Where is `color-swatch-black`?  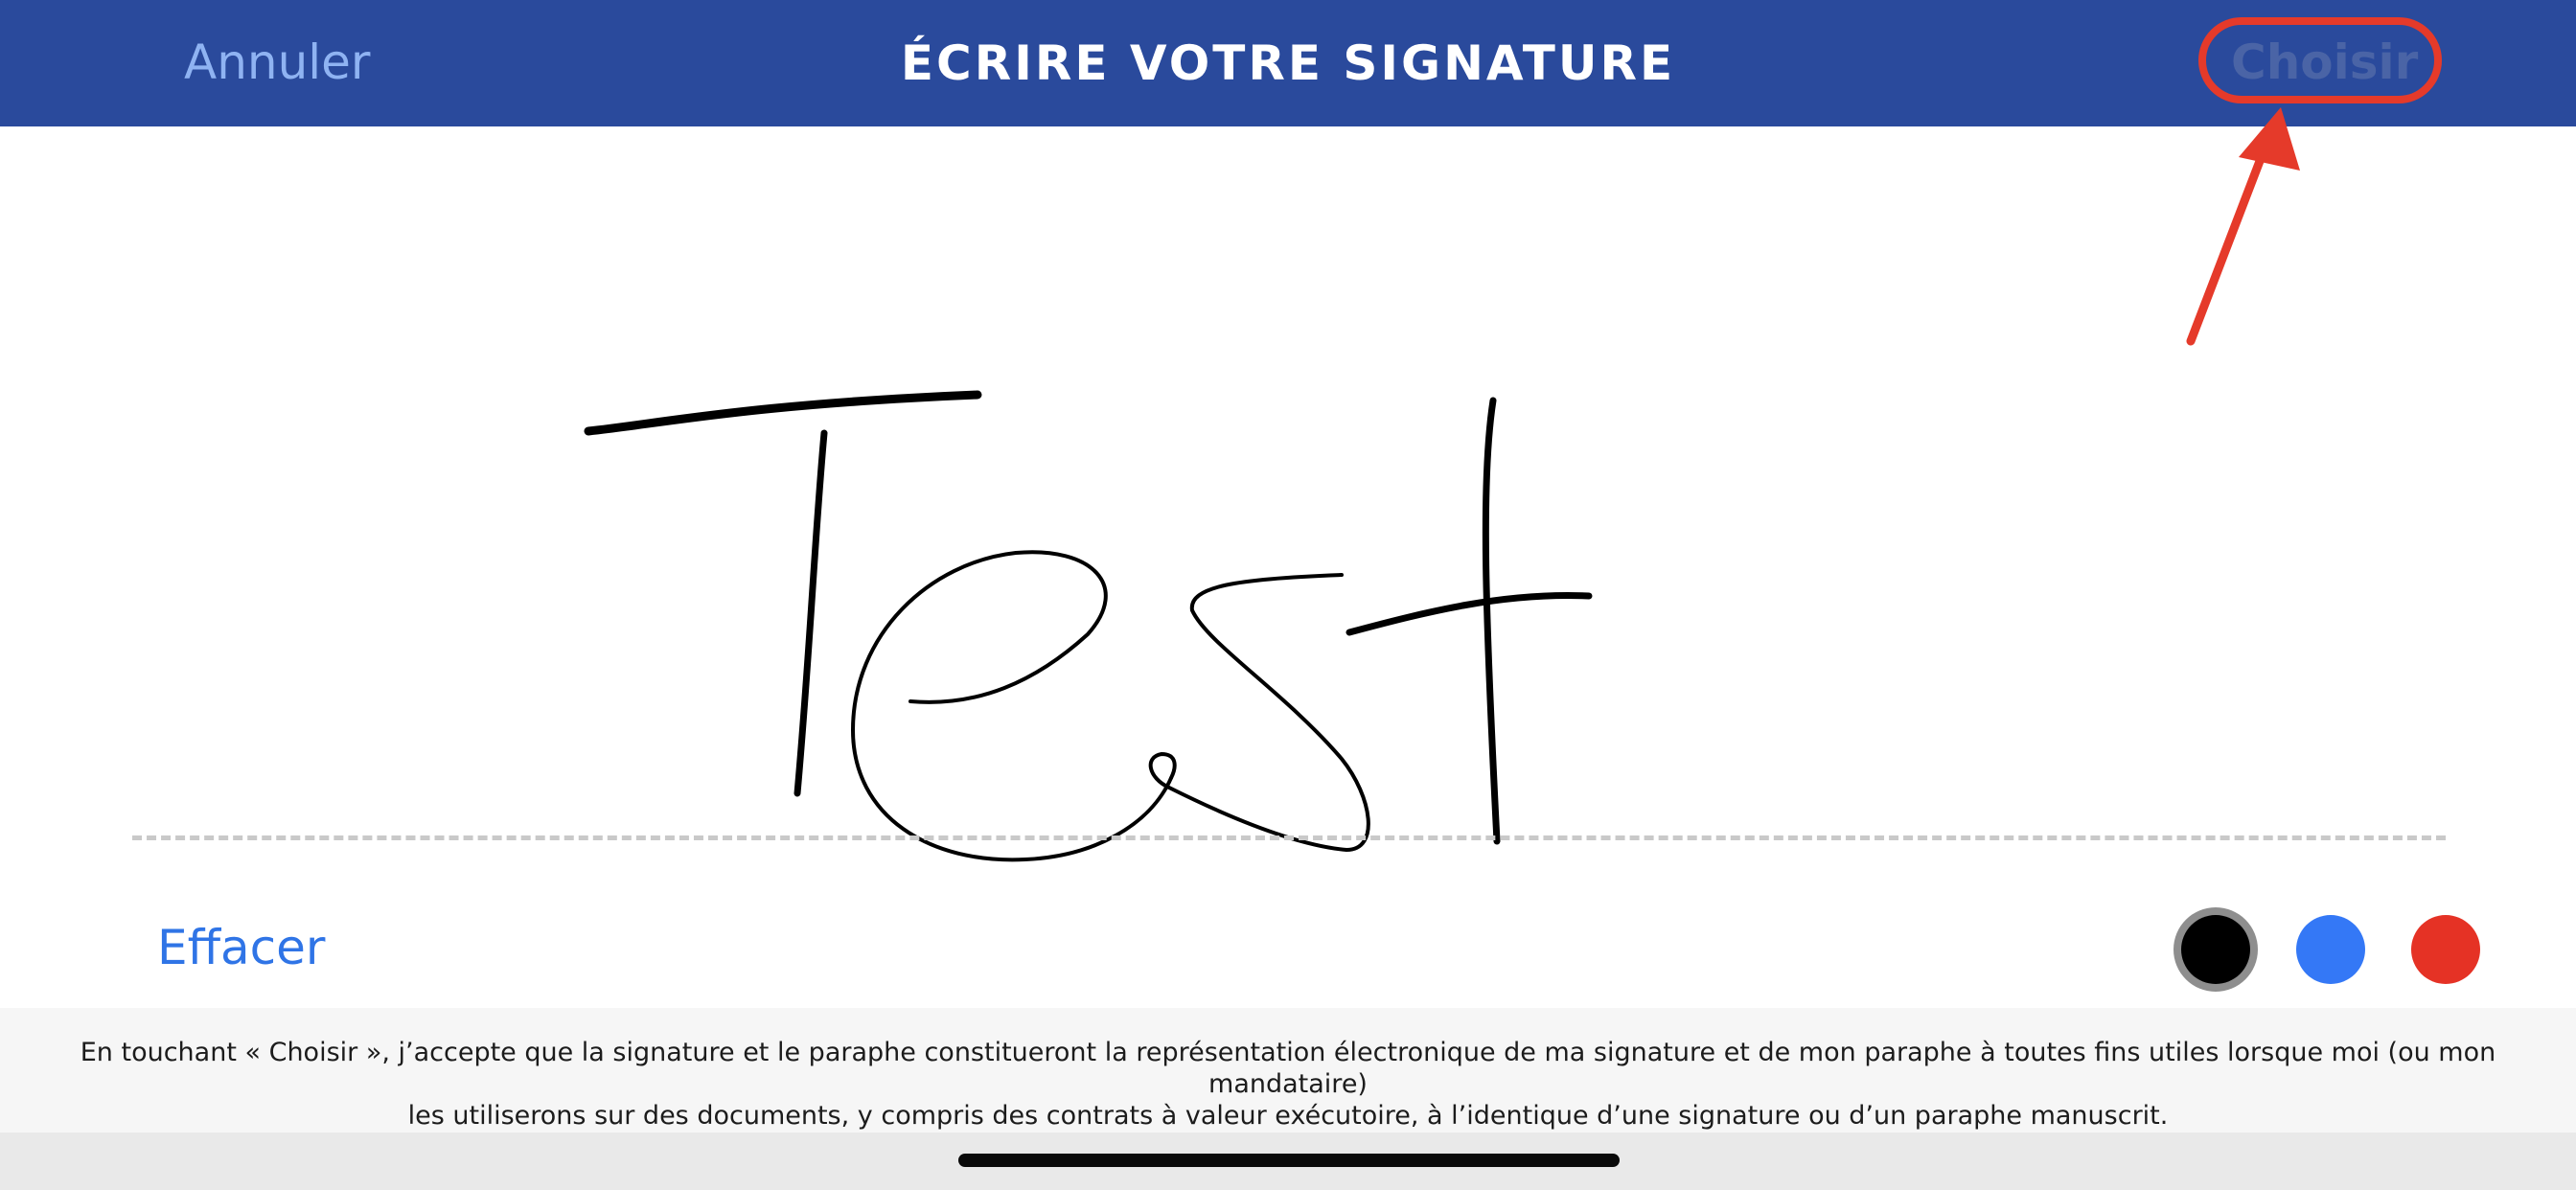
color-swatch-black is located at coordinates (2215, 950).